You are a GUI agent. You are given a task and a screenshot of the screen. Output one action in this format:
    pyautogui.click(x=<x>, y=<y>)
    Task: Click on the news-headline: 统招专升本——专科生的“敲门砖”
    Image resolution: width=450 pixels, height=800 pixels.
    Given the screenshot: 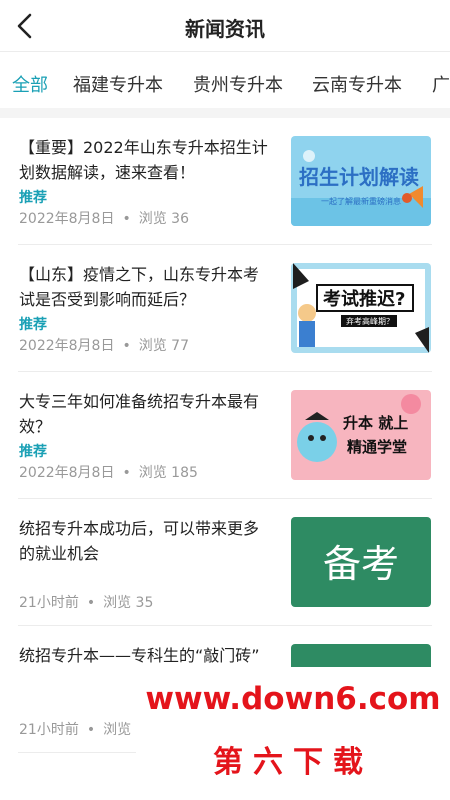 What is the action you would take?
    pyautogui.click(x=139, y=655)
    